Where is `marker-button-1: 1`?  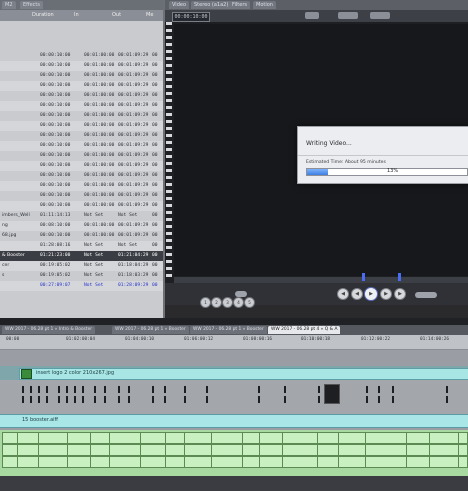 marker-button-1: 1 is located at coordinates (205, 302).